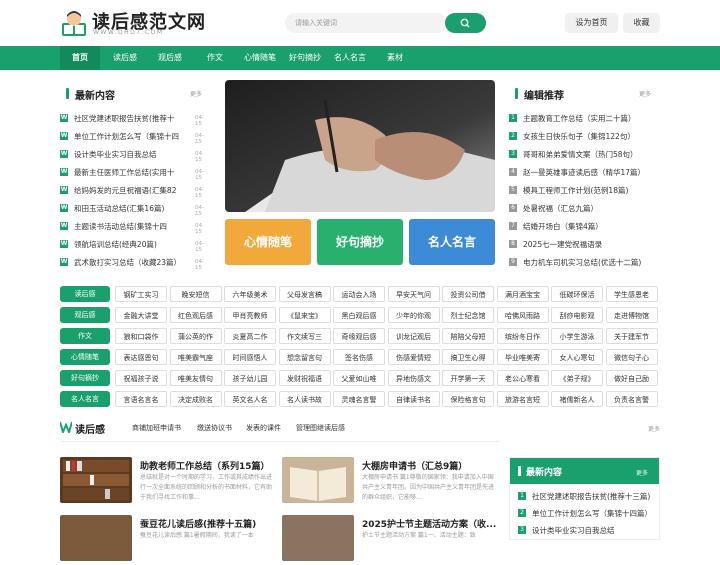 This screenshot has height=565, width=720. Describe the element at coordinates (359, 336) in the screenshot. I see `category-tag: 奇缘观后感` at that location.